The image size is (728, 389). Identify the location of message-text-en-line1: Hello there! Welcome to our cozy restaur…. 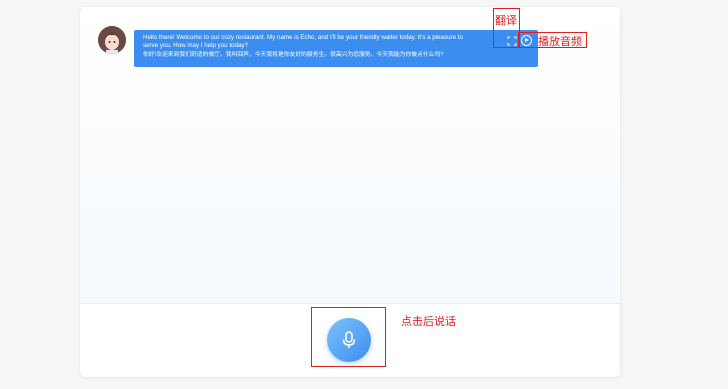
(303, 37).